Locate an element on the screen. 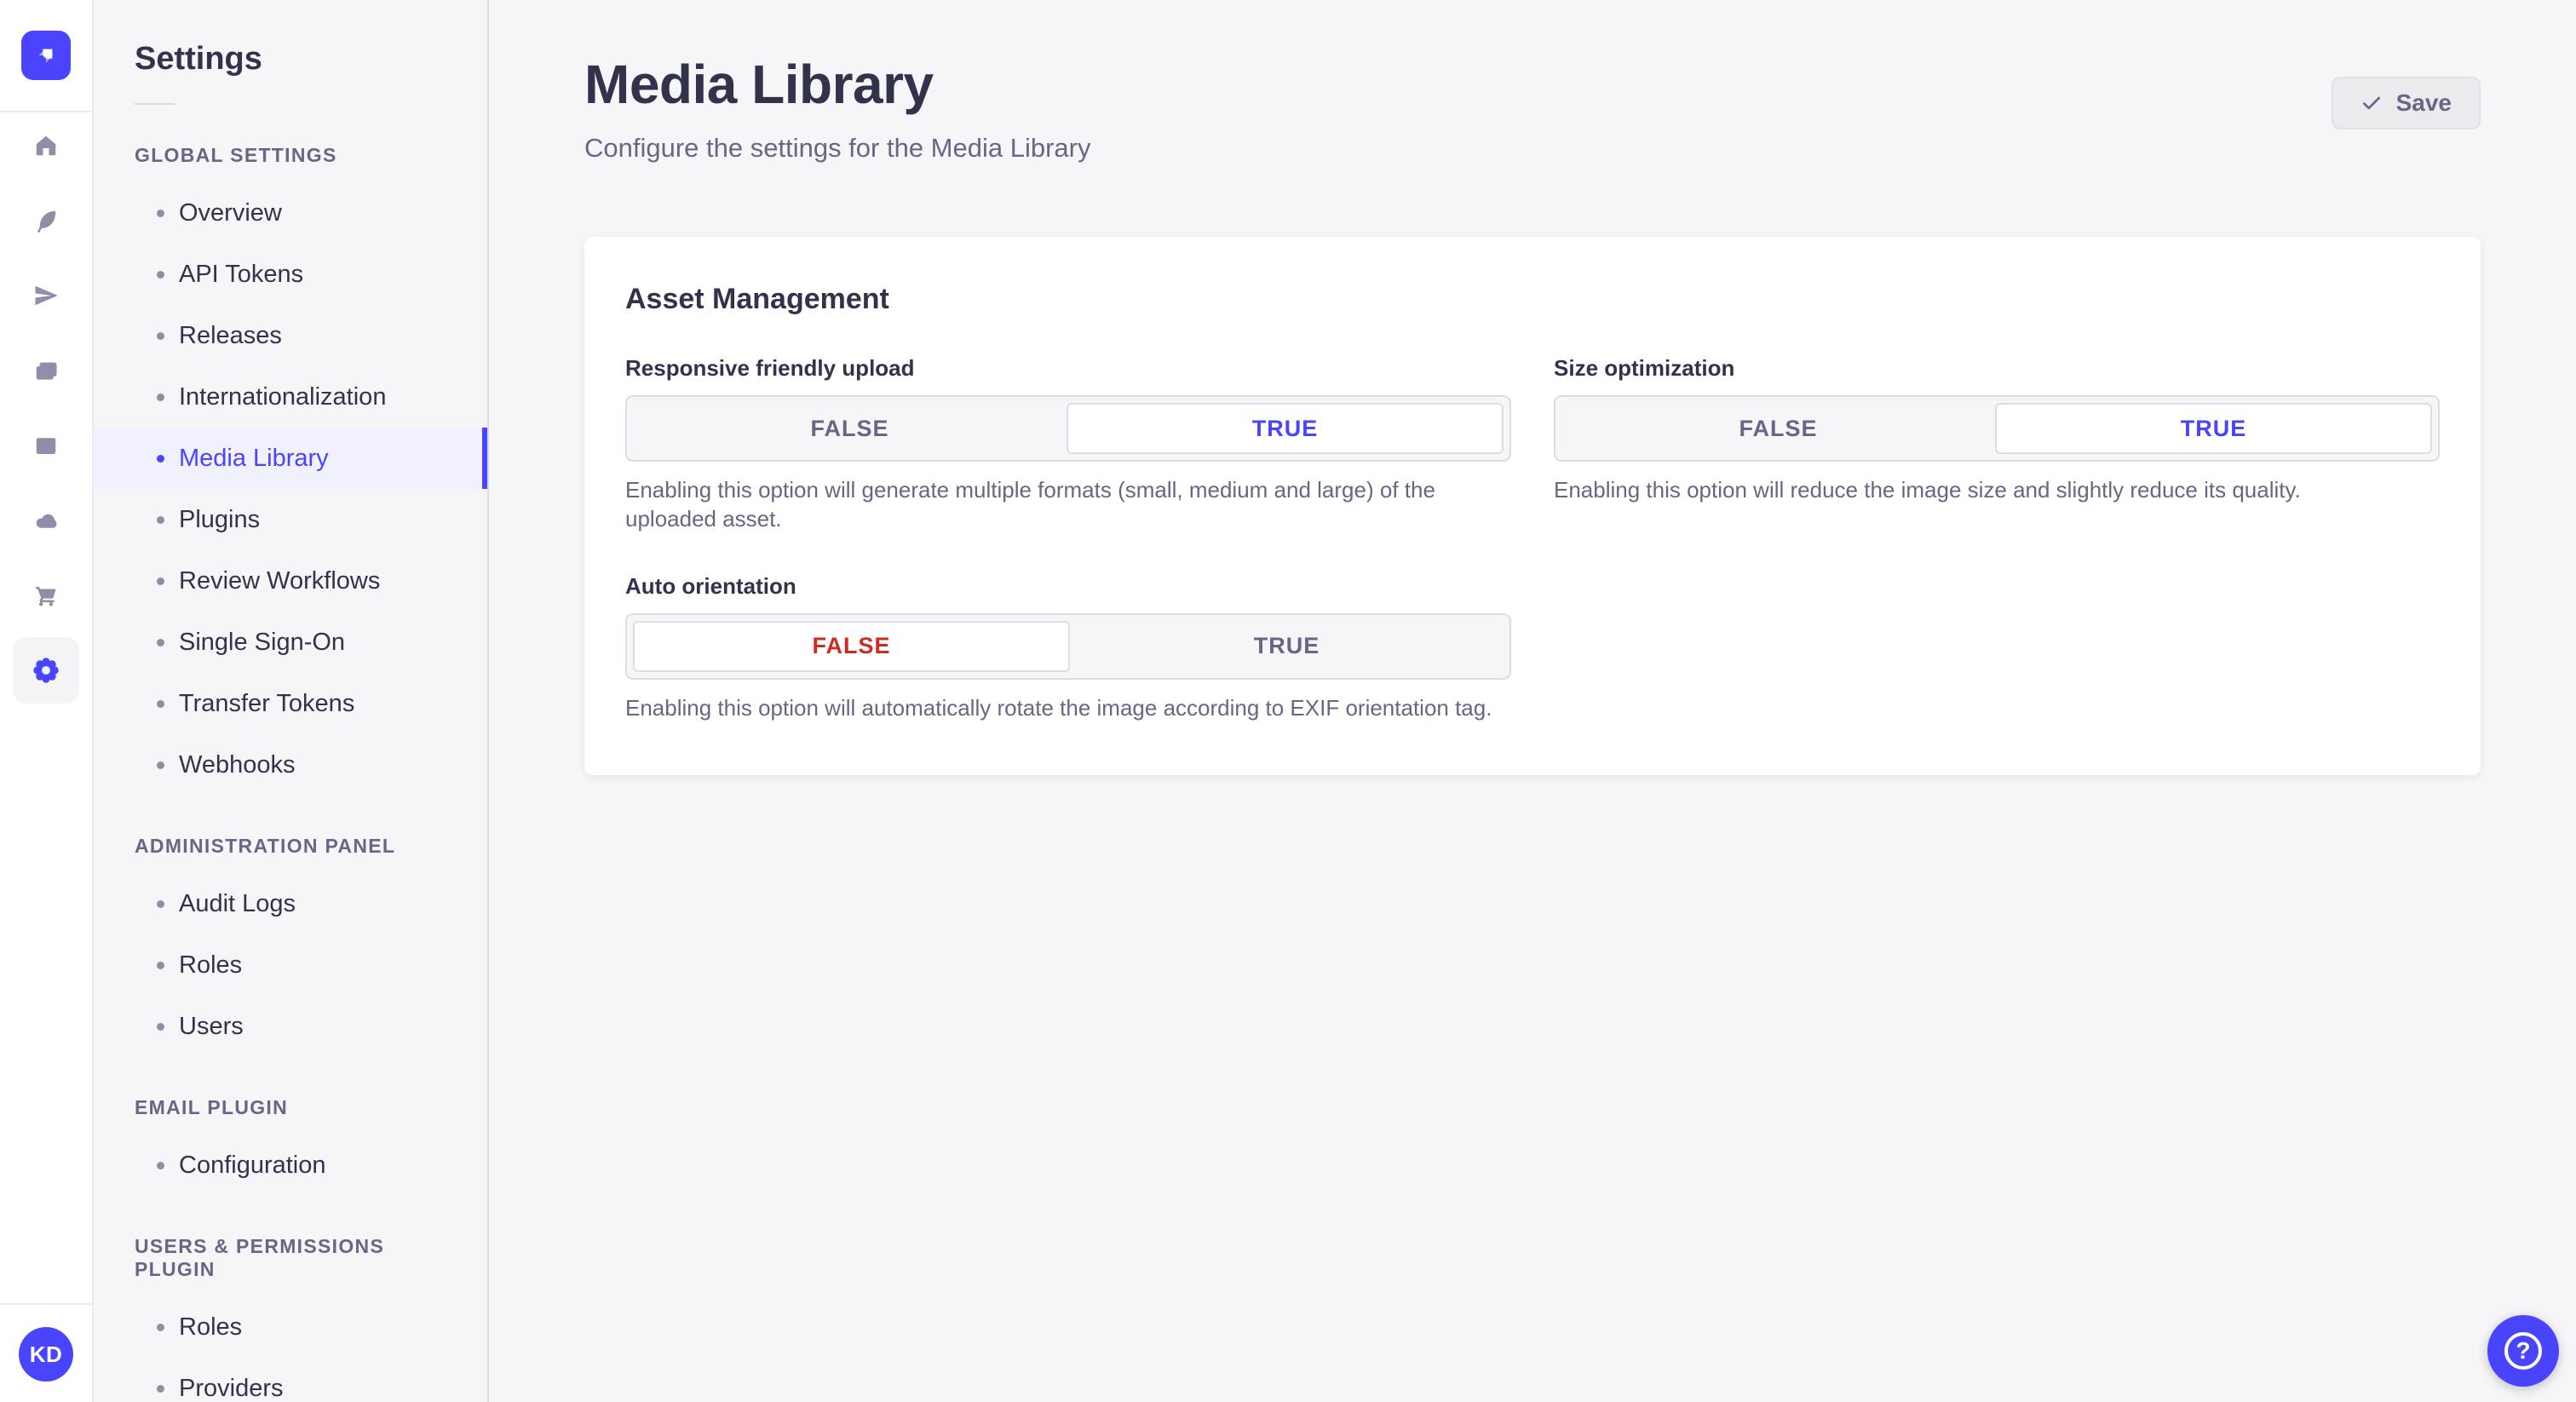 The height and width of the screenshot is (1402, 2576). save-button-label: Save is located at coordinates (2424, 102).